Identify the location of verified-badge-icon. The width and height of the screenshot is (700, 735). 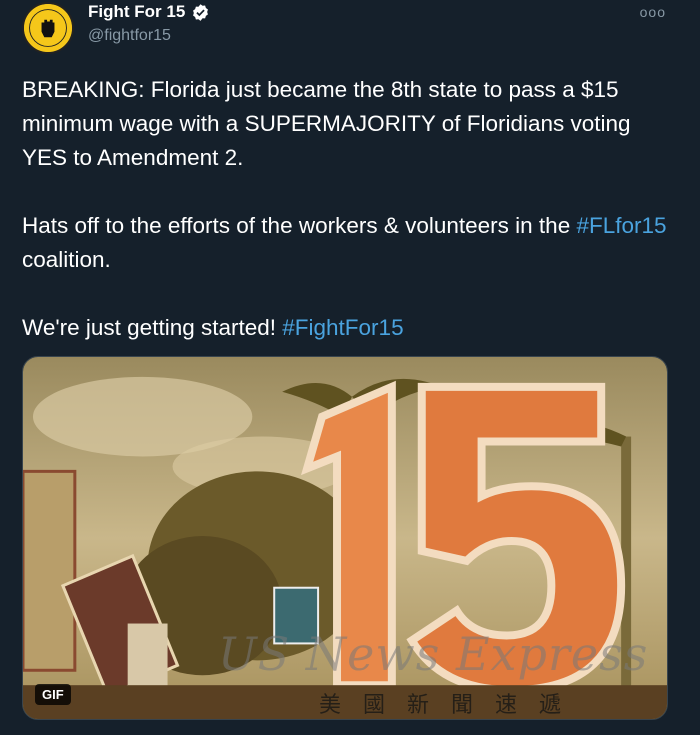
(201, 12).